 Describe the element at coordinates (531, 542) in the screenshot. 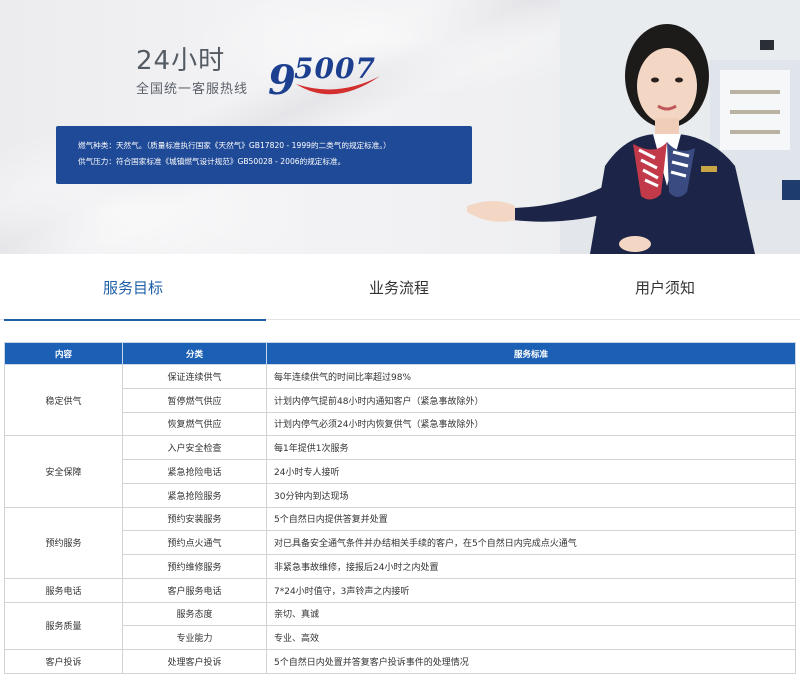

I see `standard-cell: 对已具备安全通气条件并办结相关手续的客户，在5个自然日内完成点火通气` at that location.